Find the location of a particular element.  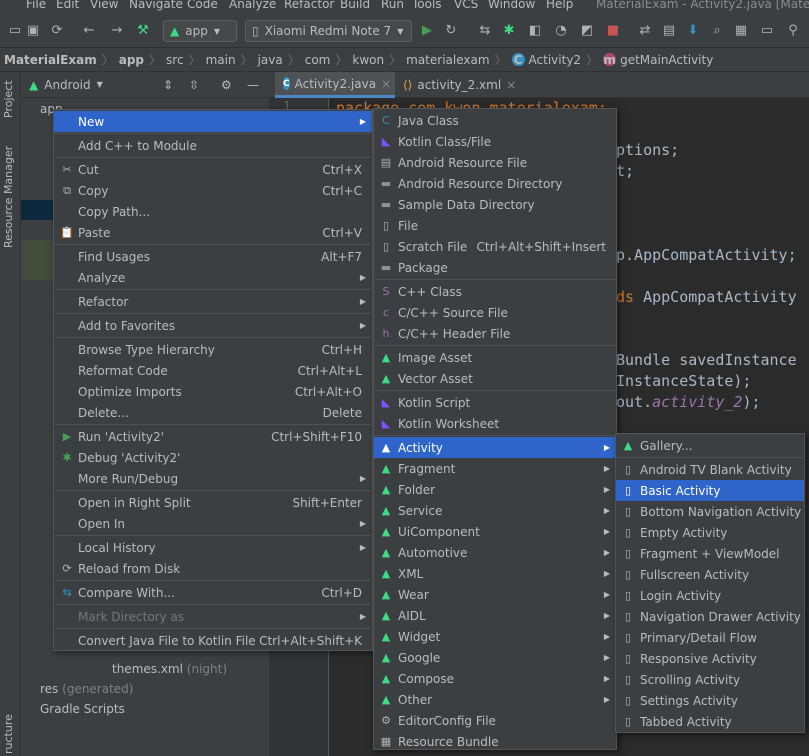

new-submenu-item-image-asset: ▲ Image Asset is located at coordinates (495, 357).